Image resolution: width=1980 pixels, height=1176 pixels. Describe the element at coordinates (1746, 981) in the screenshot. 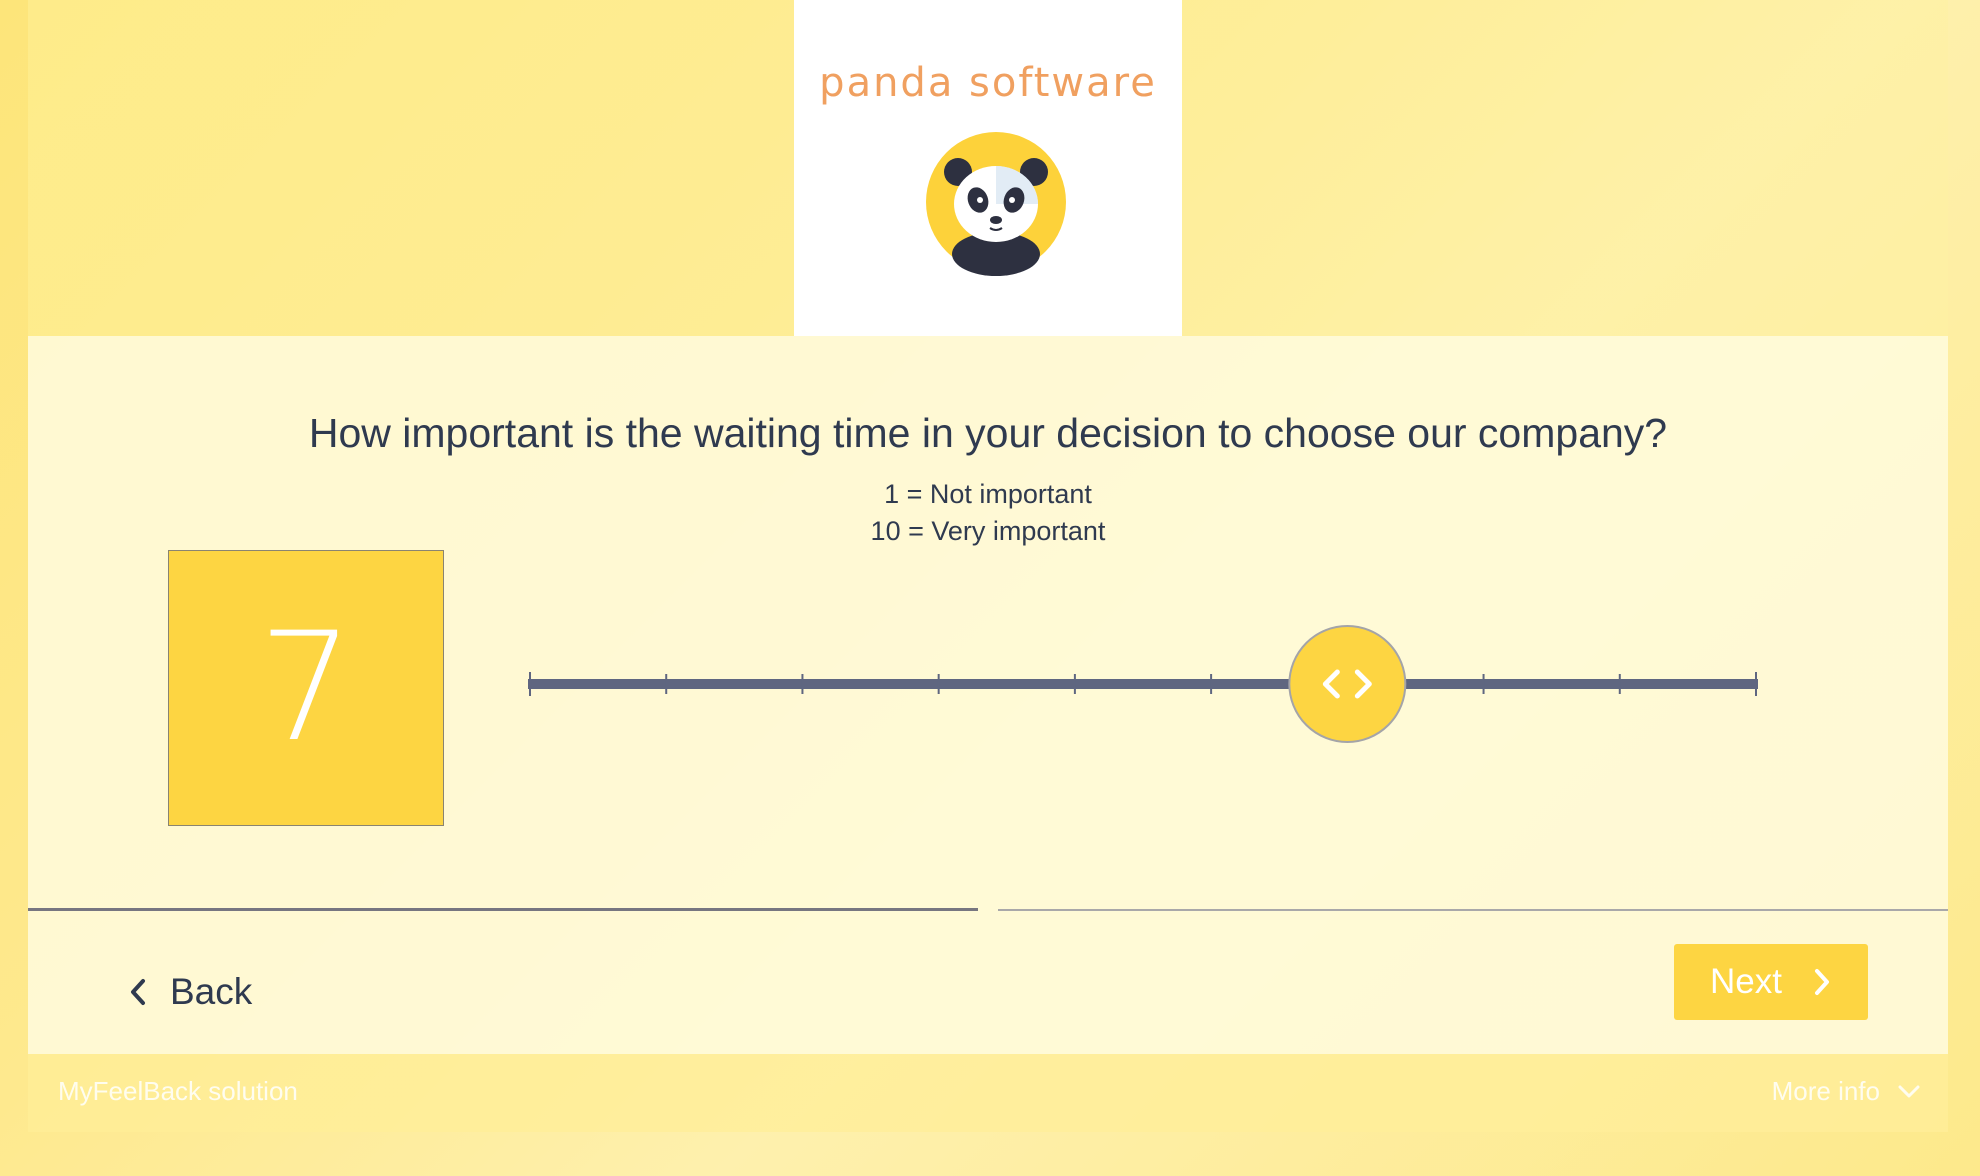

I see `next-label: Next` at that location.